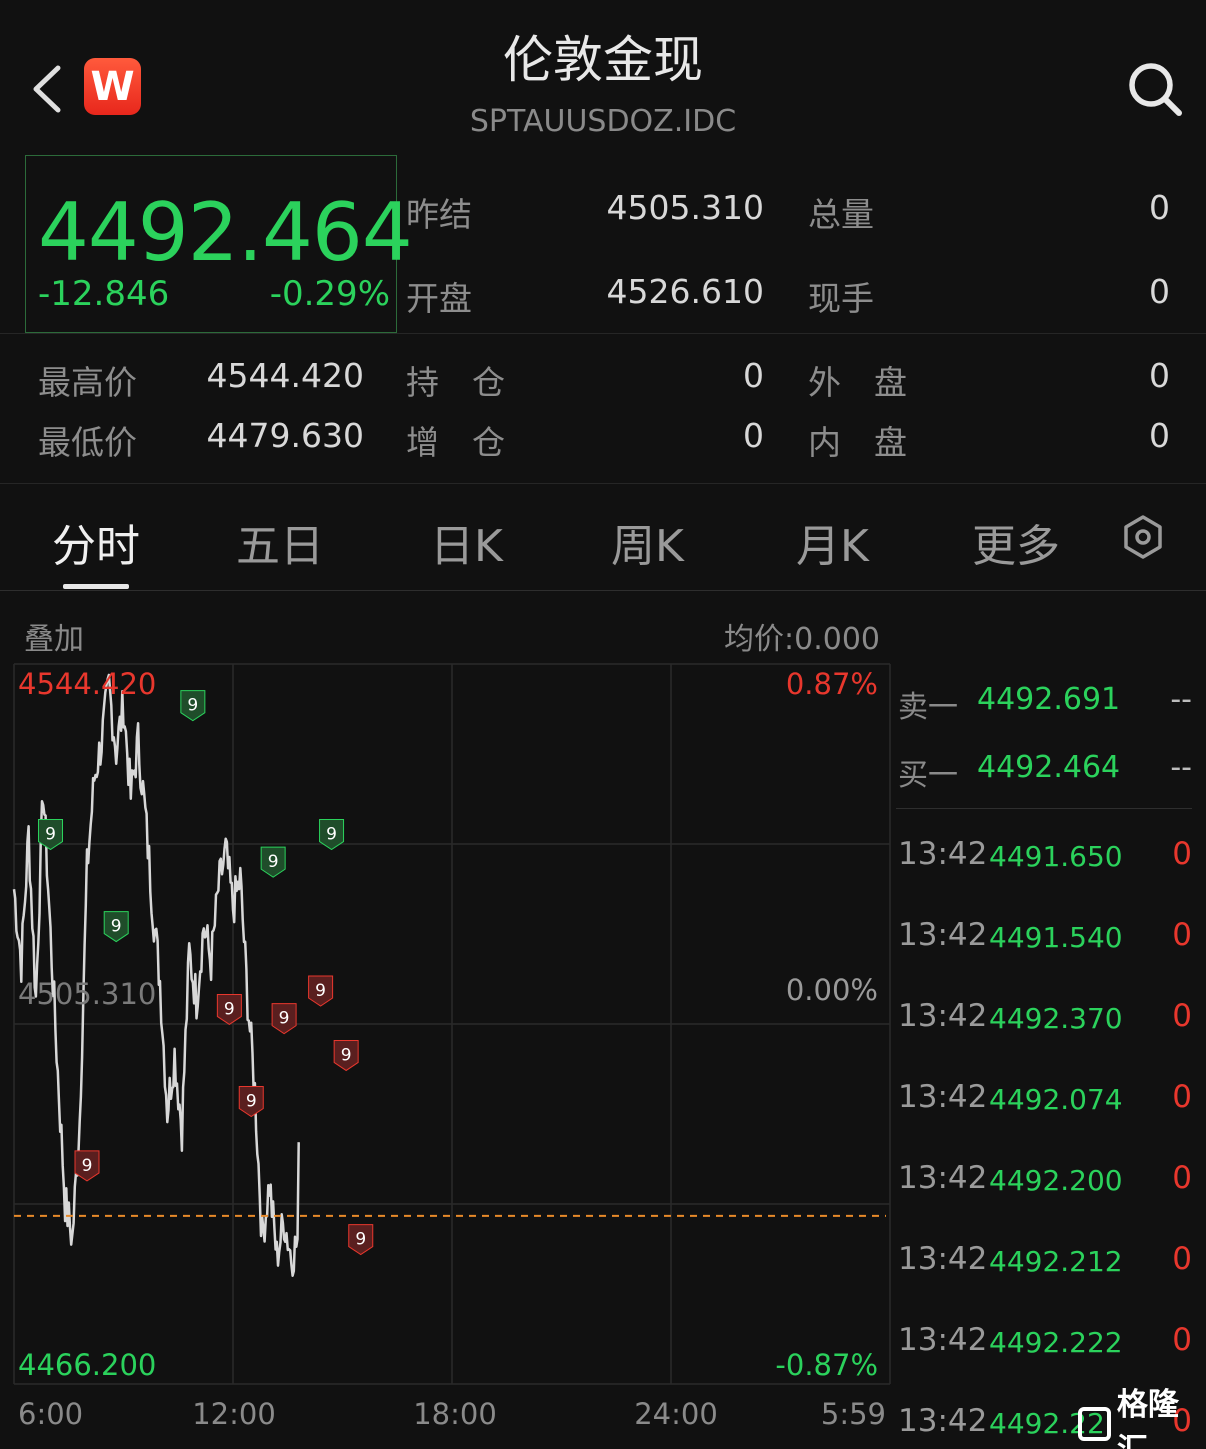 This screenshot has height=1449, width=1206. What do you see at coordinates (647, 542) in the screenshot?
I see `tab-weekly-k: 周K` at bounding box center [647, 542].